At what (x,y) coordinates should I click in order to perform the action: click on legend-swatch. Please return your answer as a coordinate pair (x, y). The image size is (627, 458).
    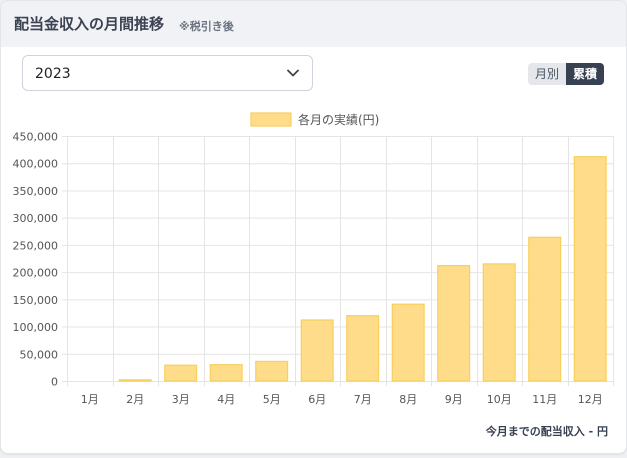
    Looking at the image, I should click on (271, 119).